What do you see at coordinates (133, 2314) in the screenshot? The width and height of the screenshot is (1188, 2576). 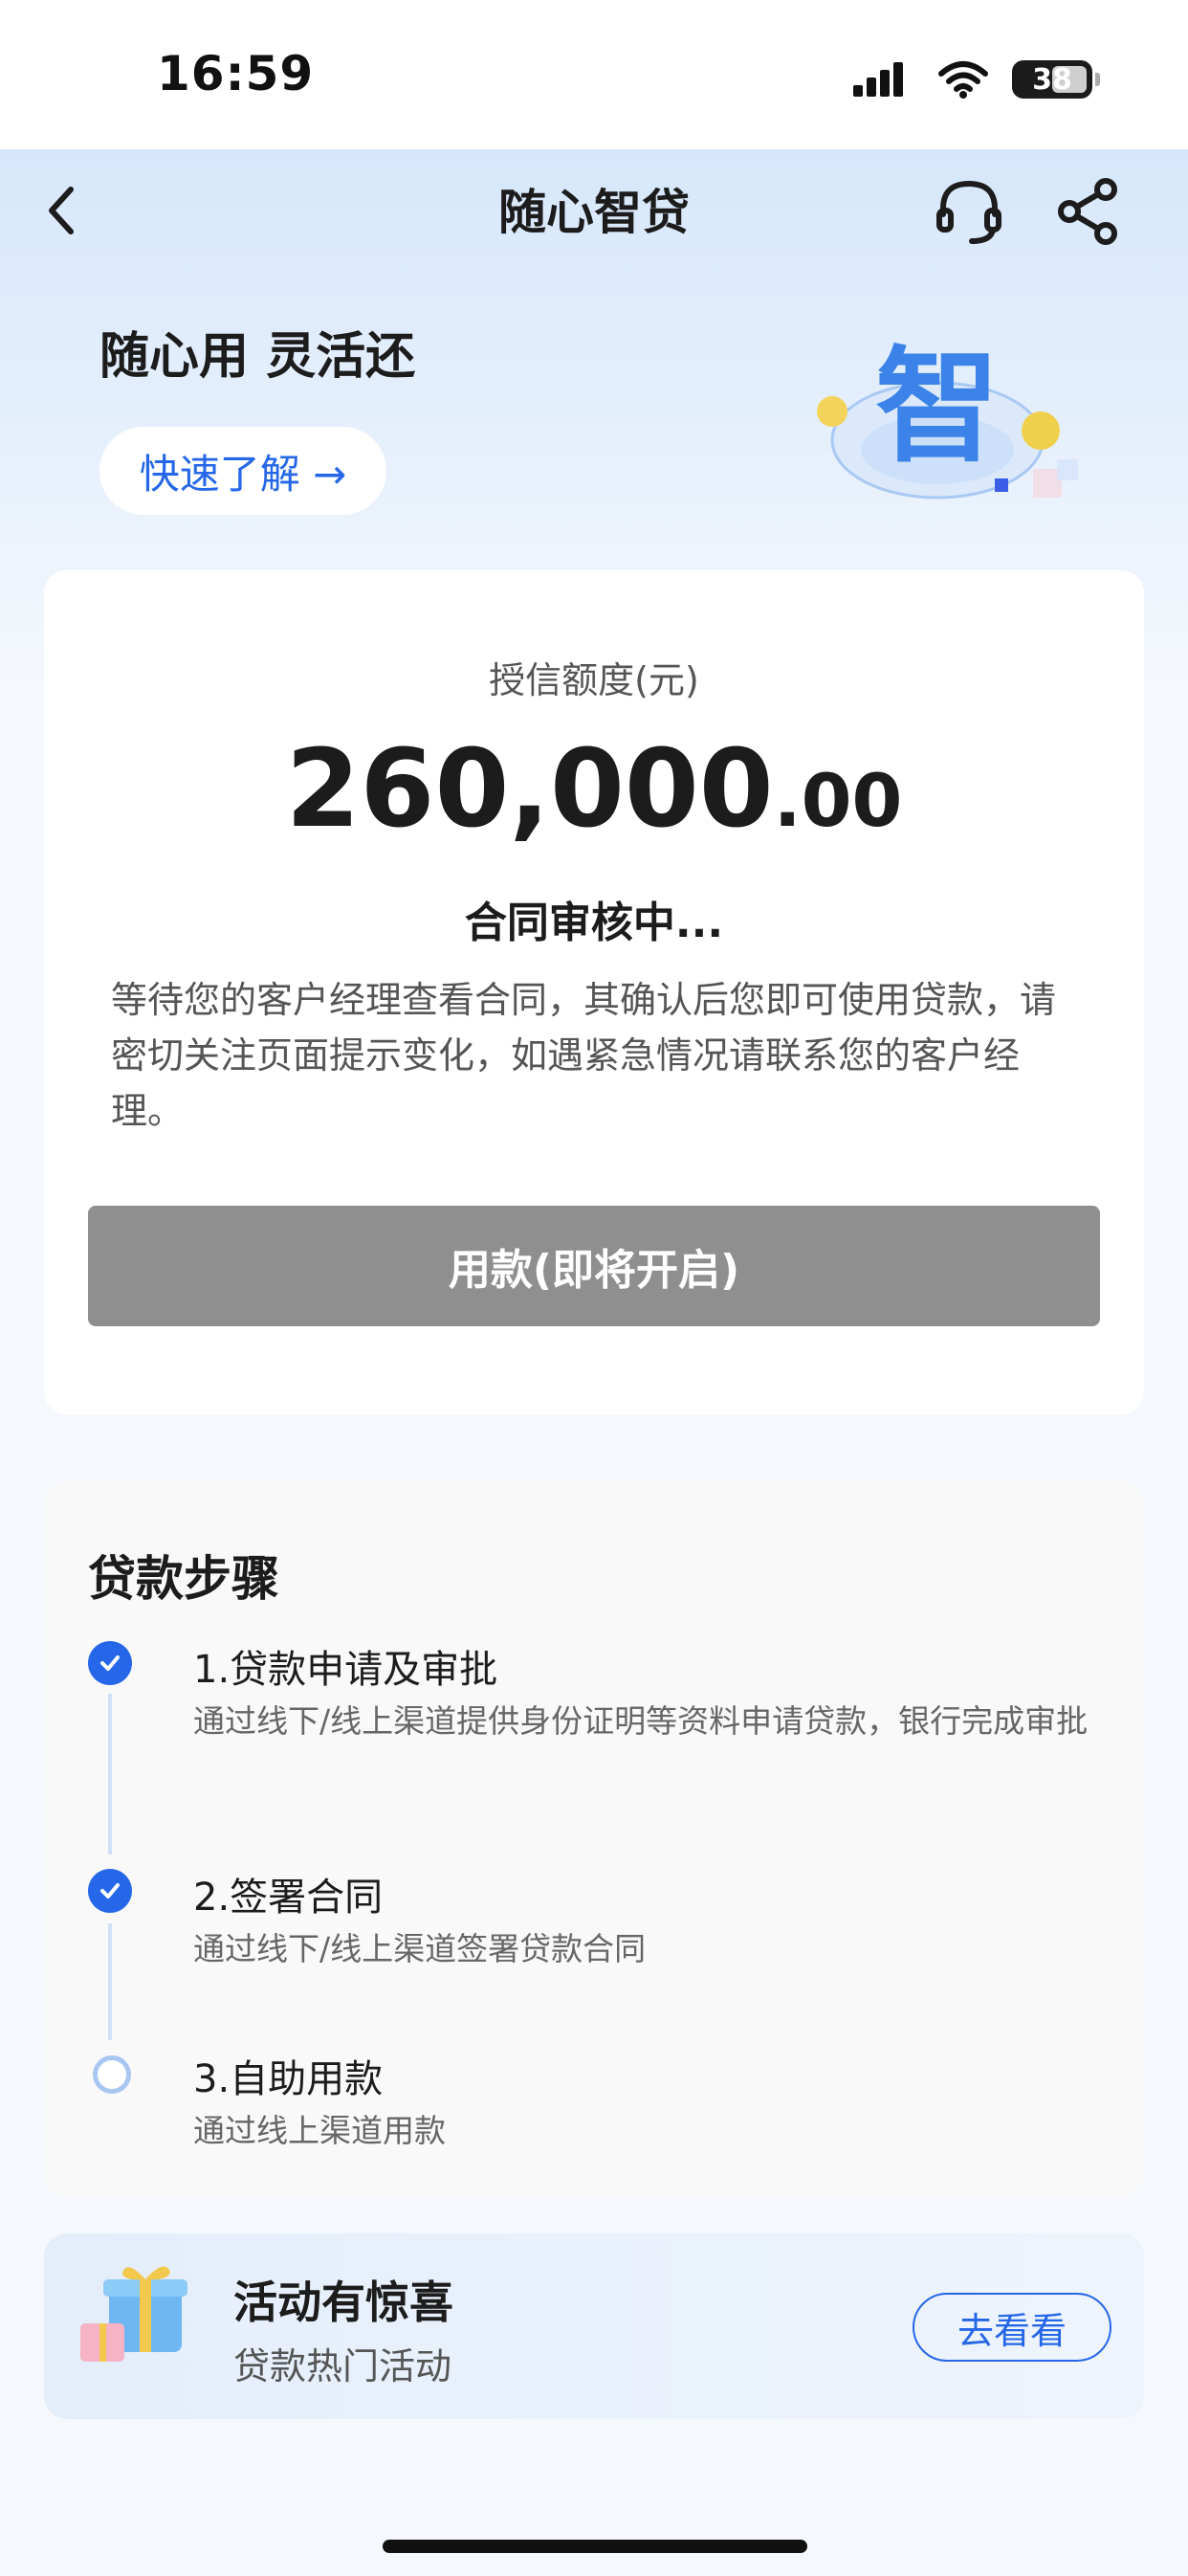 I see `gift-icon` at bounding box center [133, 2314].